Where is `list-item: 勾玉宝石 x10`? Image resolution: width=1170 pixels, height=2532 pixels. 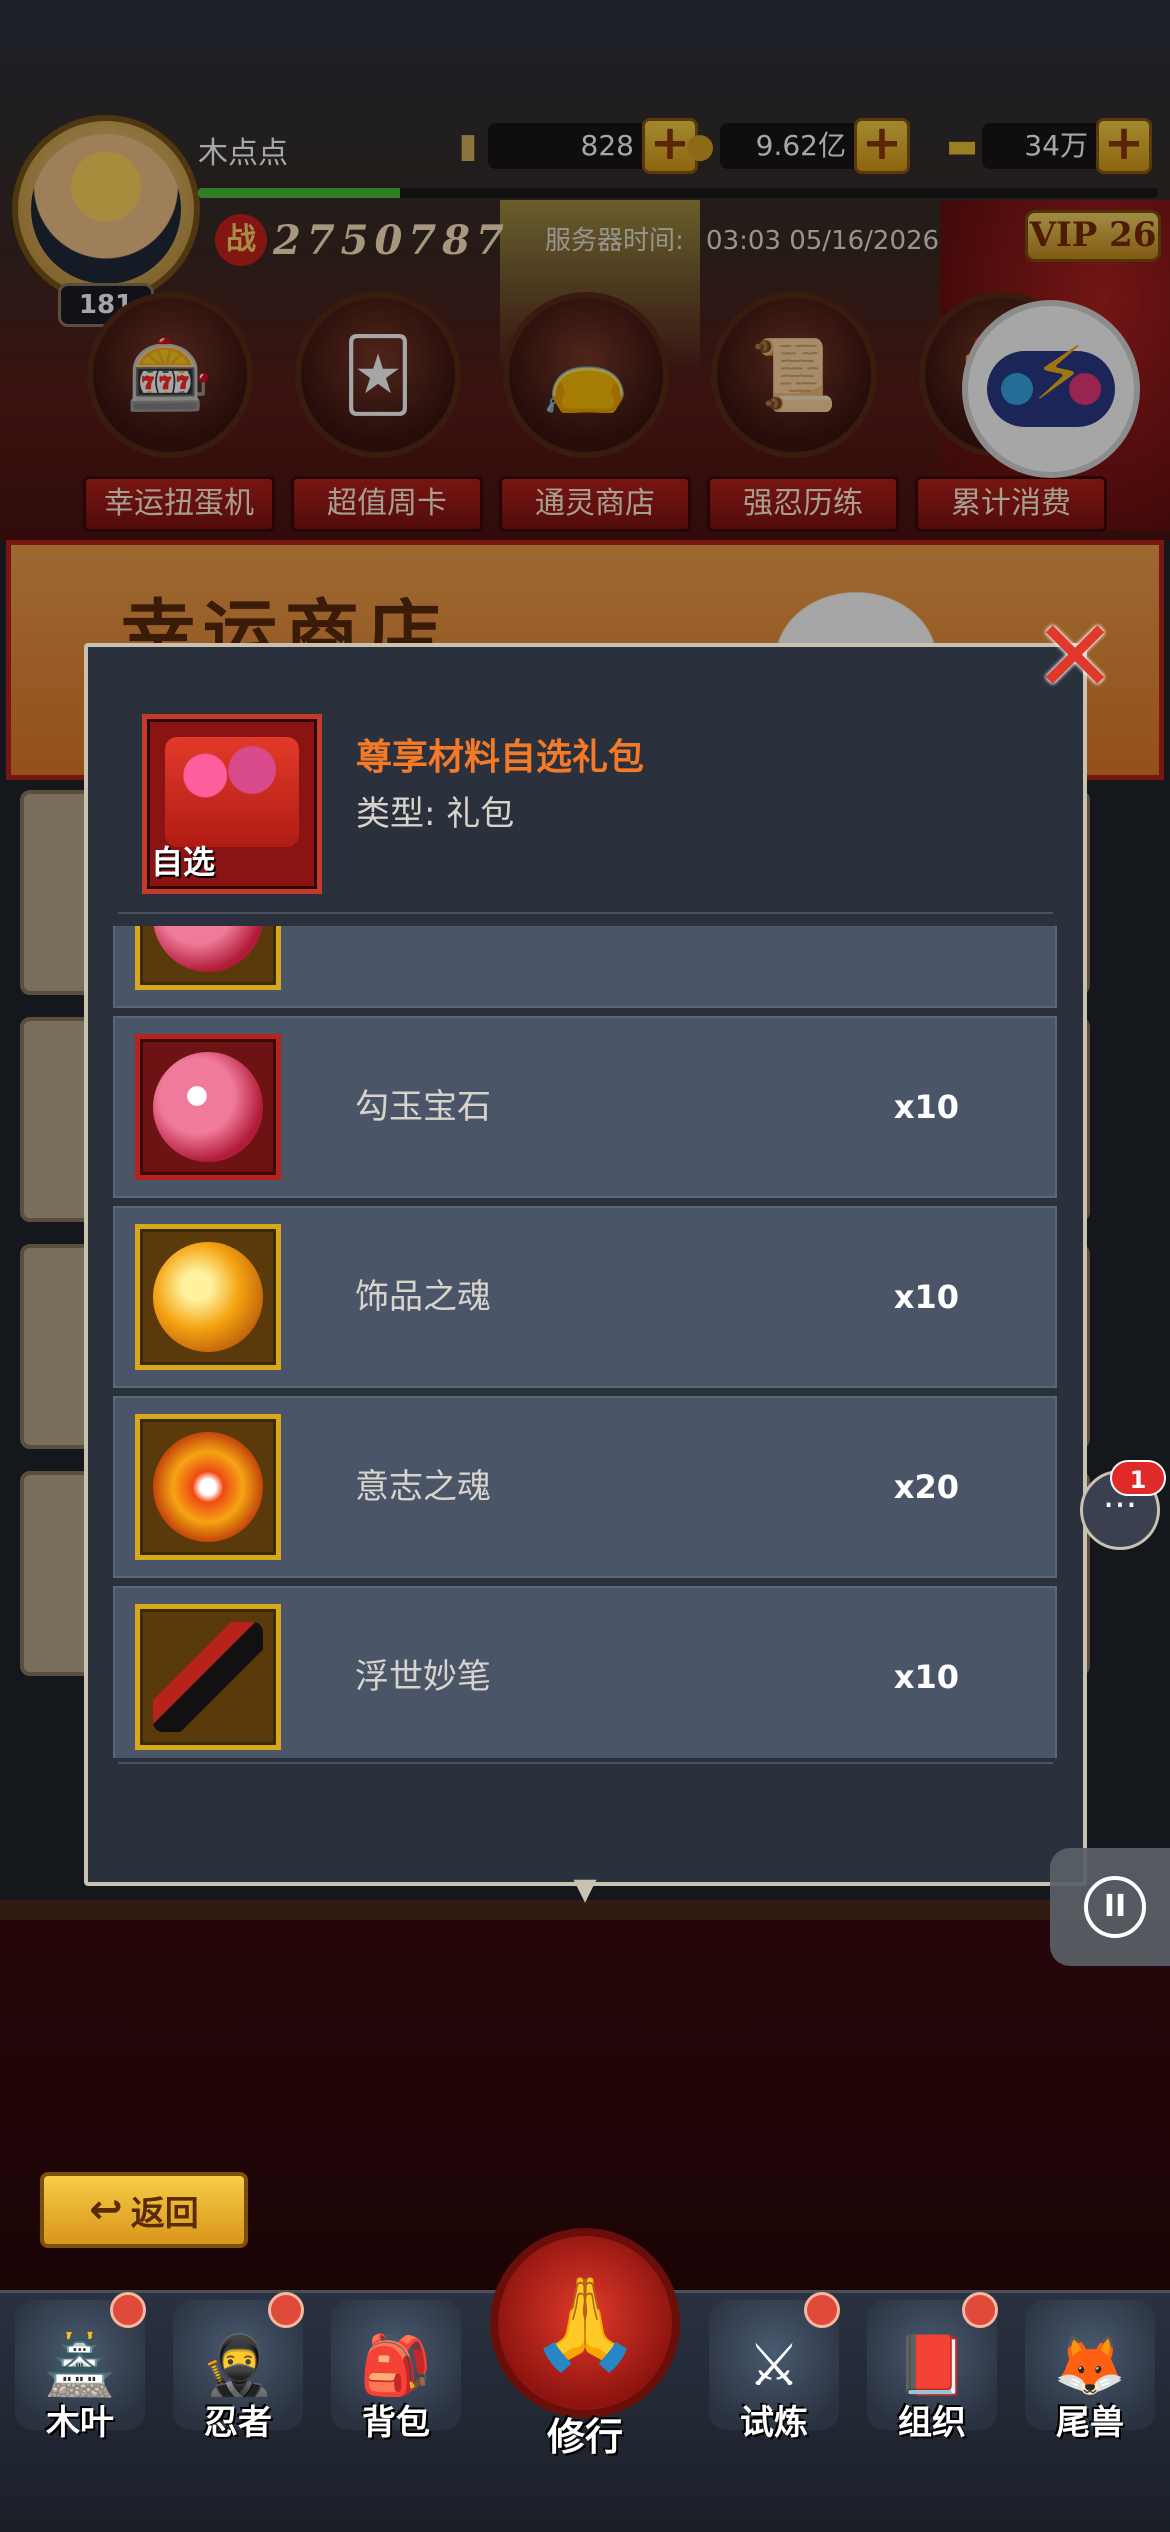 list-item: 勾玉宝石 x10 is located at coordinates (585, 1107).